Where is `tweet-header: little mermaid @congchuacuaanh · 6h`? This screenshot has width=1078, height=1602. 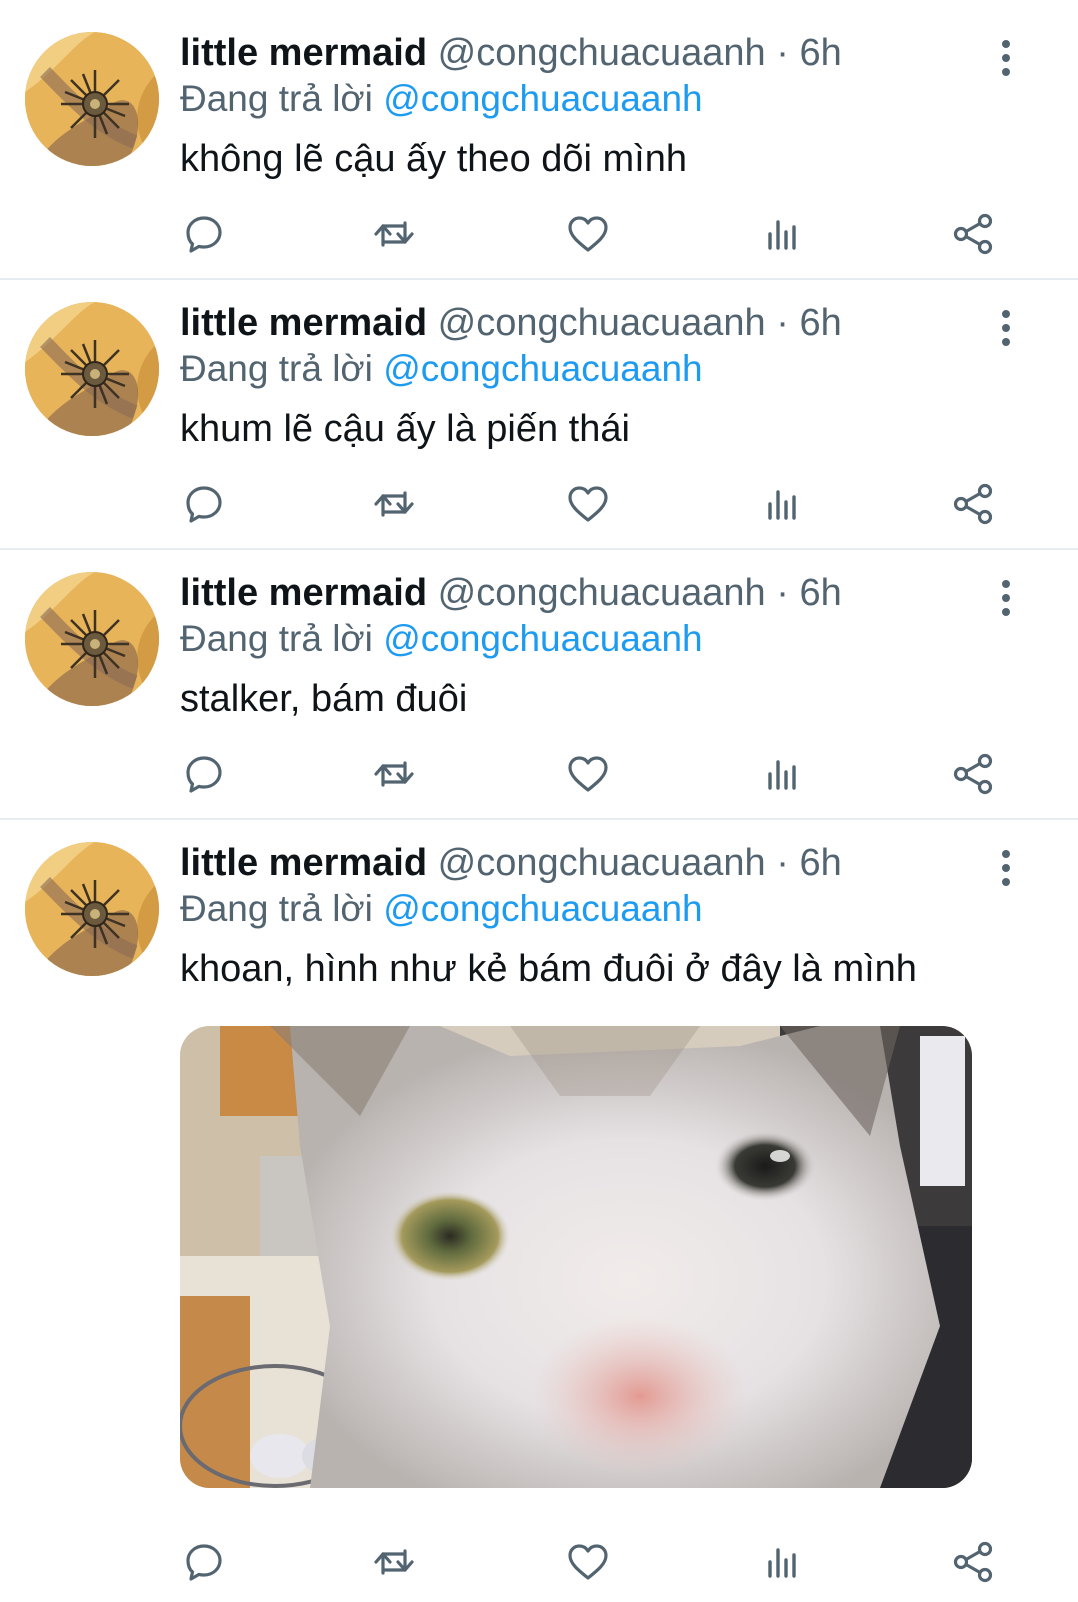 tweet-header: little mermaid @congchuacuaanh · 6h is located at coordinates (610, 323).